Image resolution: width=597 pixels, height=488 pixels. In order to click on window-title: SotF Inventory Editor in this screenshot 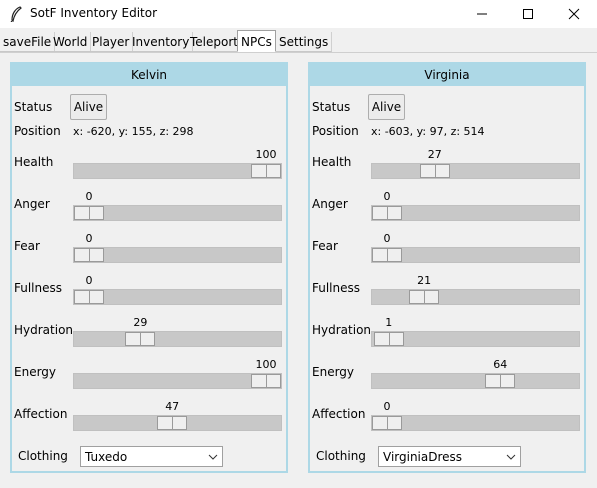, I will do `click(94, 13)`.